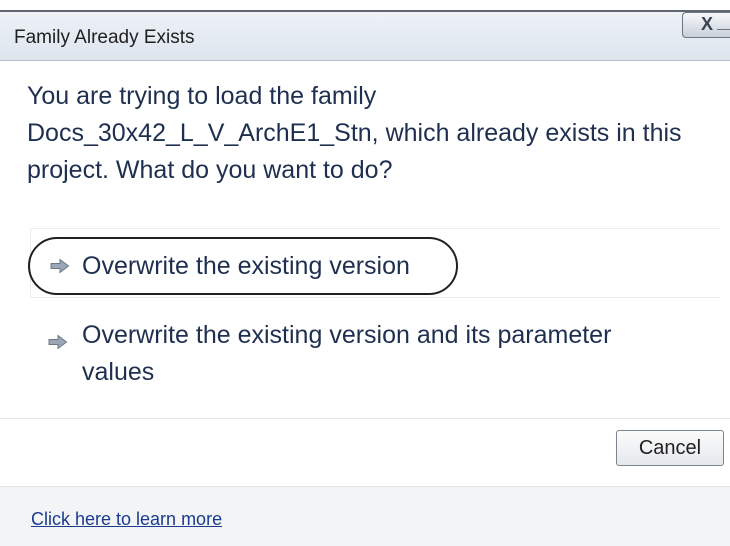 This screenshot has height=546, width=730. What do you see at coordinates (246, 266) in the screenshot?
I see `overwrite-version-label: Overwrite the existing version` at bounding box center [246, 266].